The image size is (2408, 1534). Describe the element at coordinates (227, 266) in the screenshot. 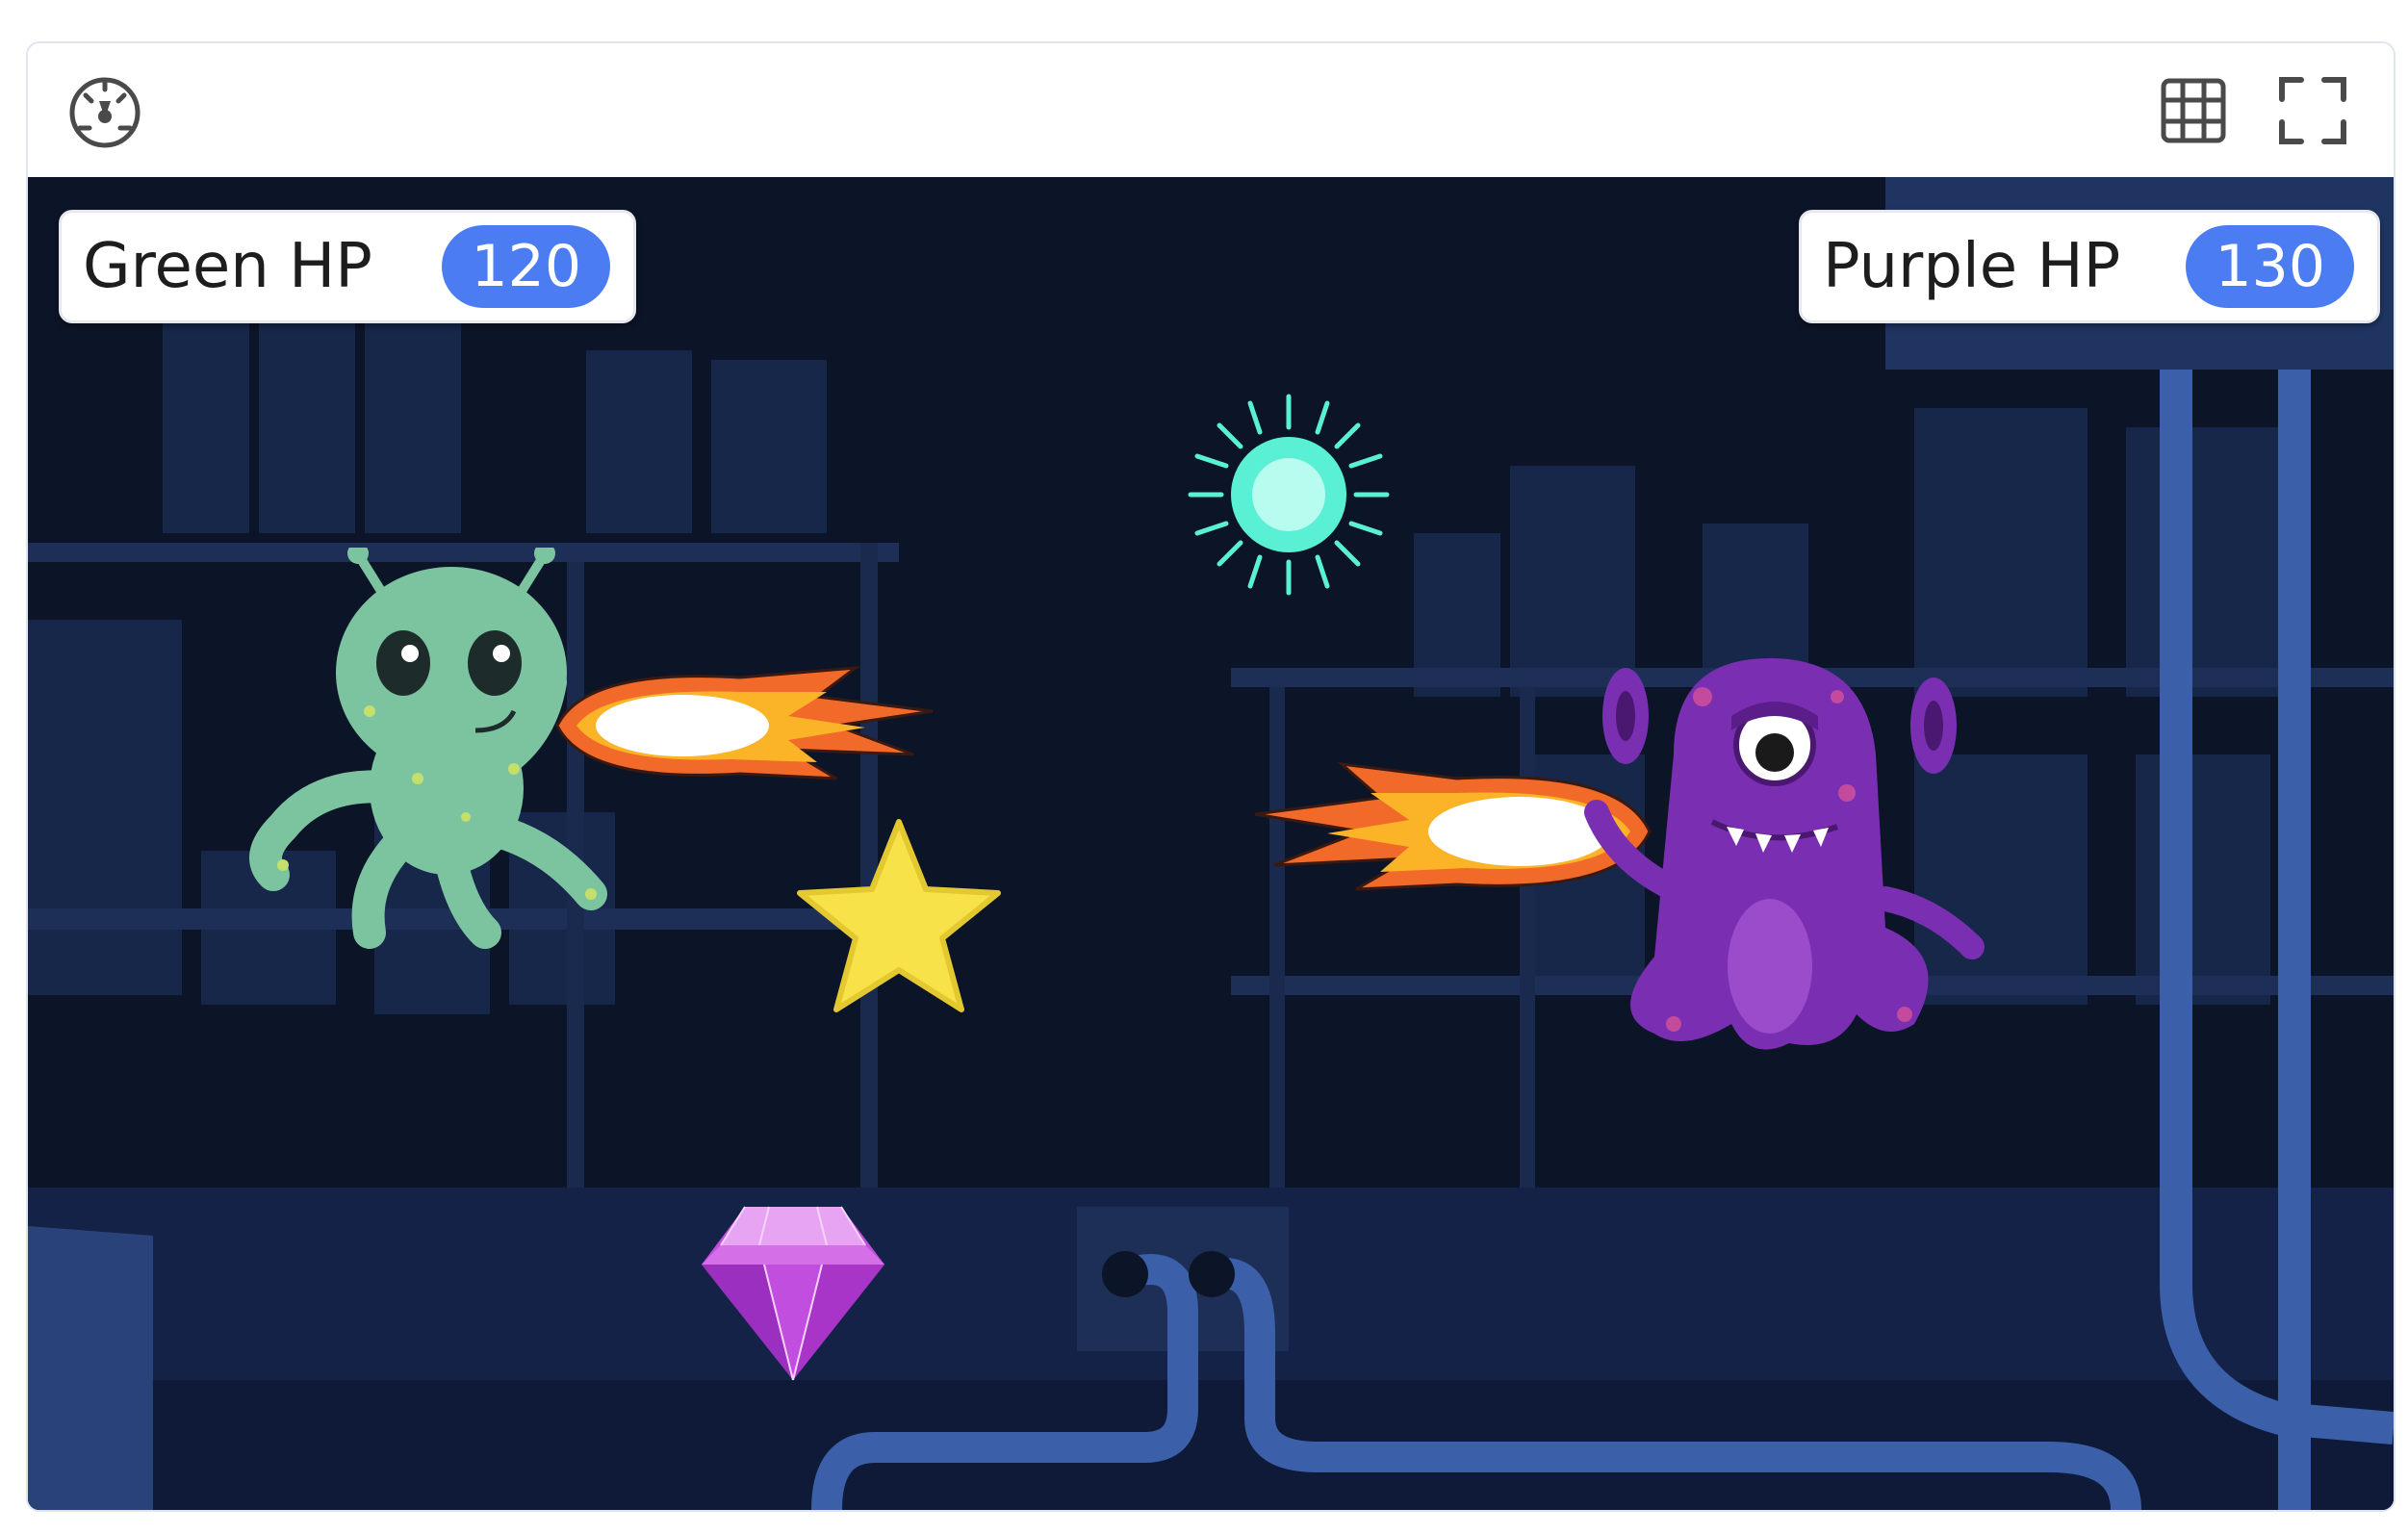

I see `green-hp-label: Green HP` at that location.